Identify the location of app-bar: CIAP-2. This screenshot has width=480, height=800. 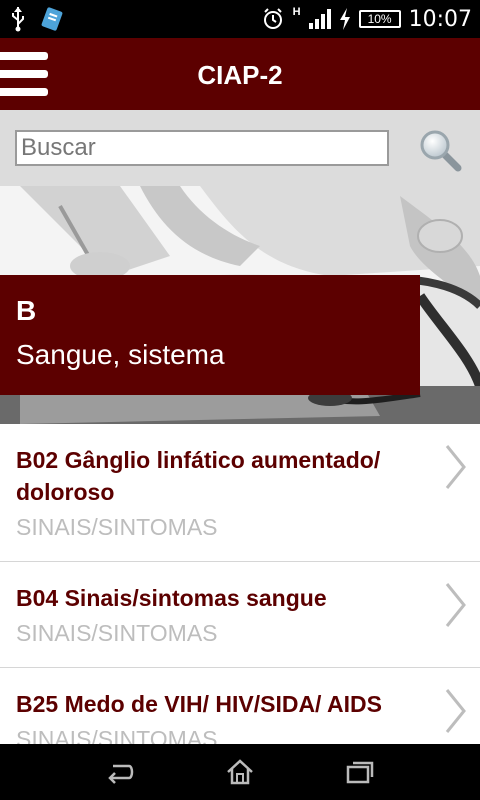
(240, 74).